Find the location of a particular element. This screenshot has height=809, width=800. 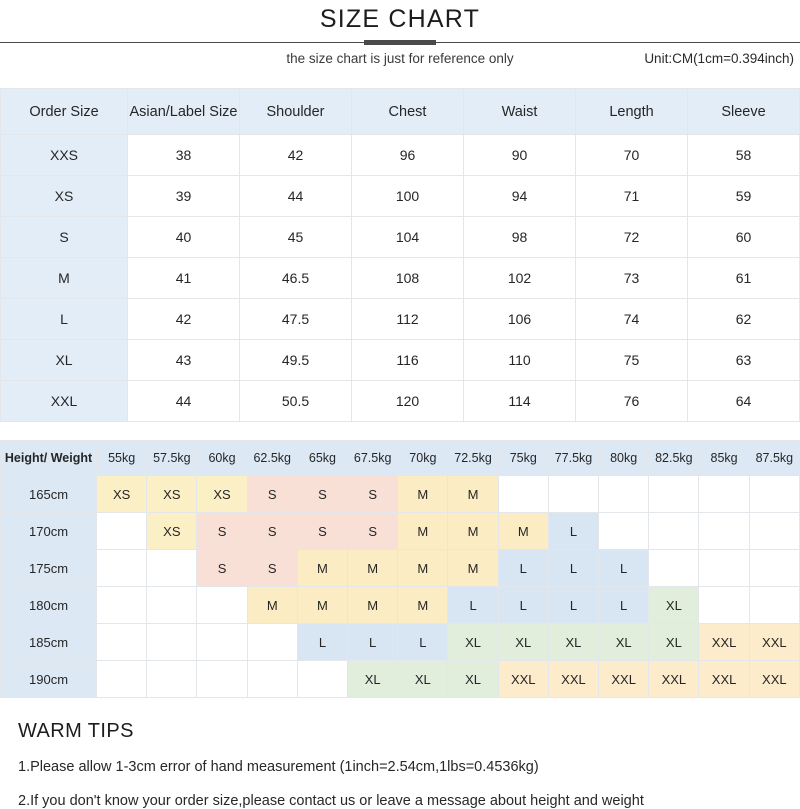

size-cell: 114 is located at coordinates (519, 401).